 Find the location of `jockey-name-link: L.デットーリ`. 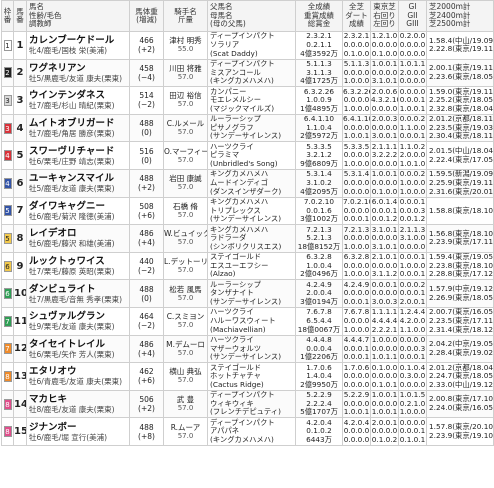

jockey-name-link: L.デットーリ is located at coordinates (186, 261).